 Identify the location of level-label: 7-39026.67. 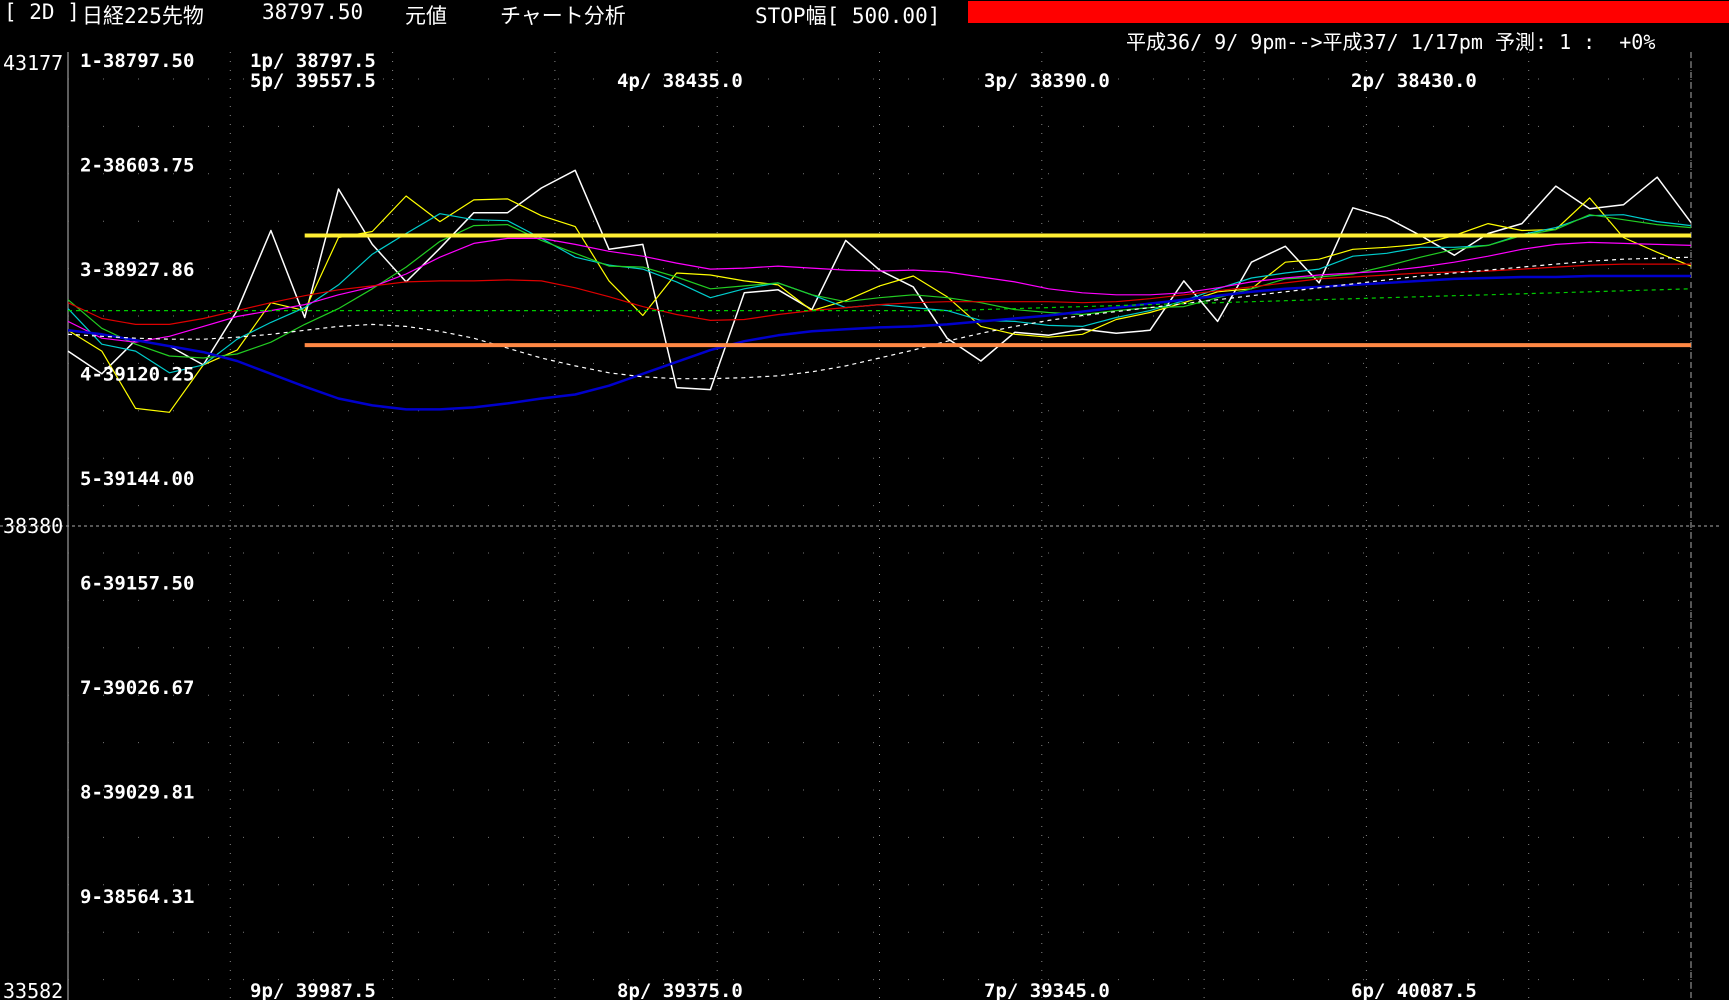
(137, 688).